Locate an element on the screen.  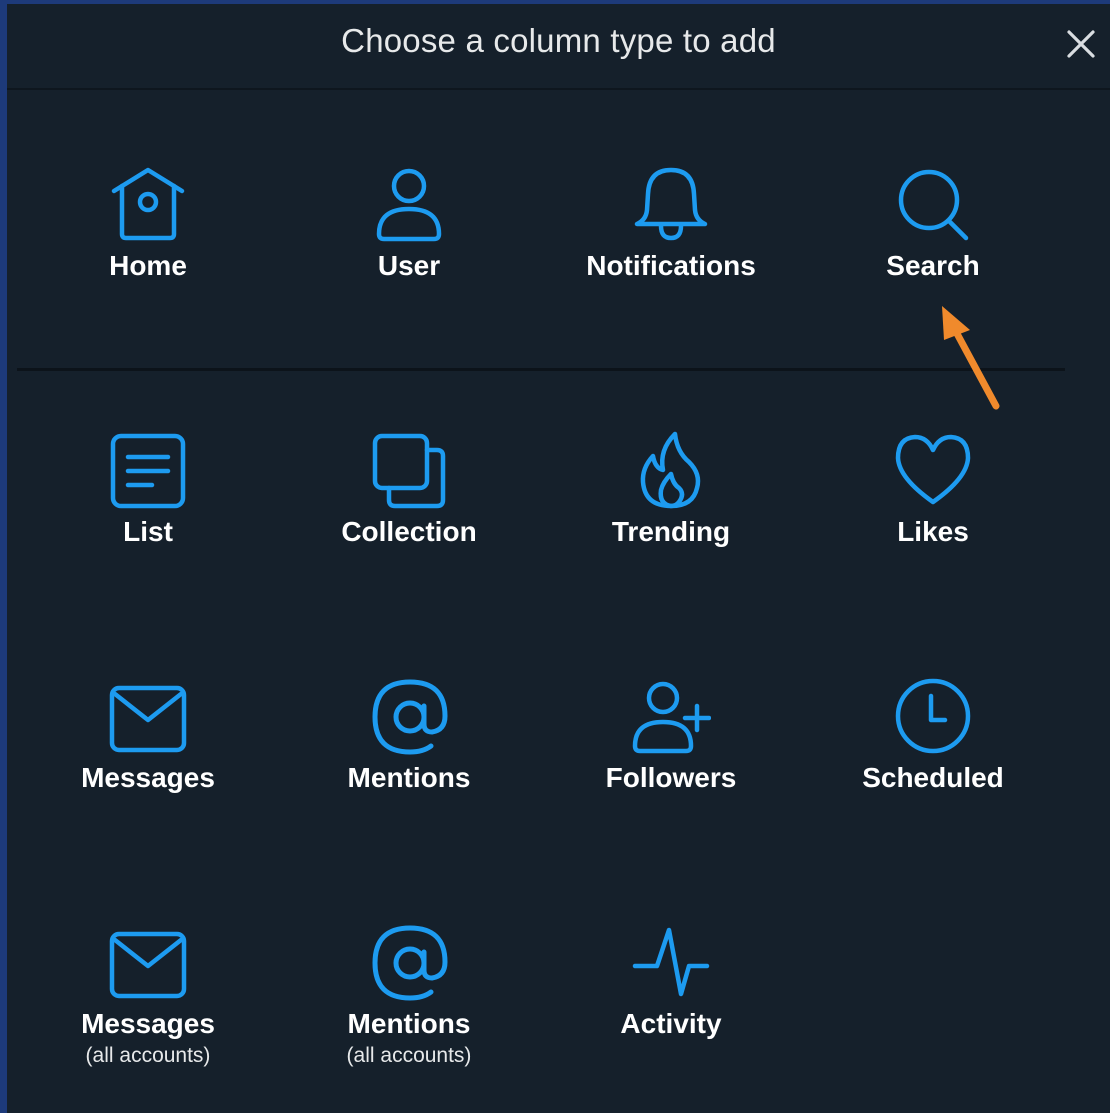
column-option-notifications: Notifications is located at coordinates (671, 239).